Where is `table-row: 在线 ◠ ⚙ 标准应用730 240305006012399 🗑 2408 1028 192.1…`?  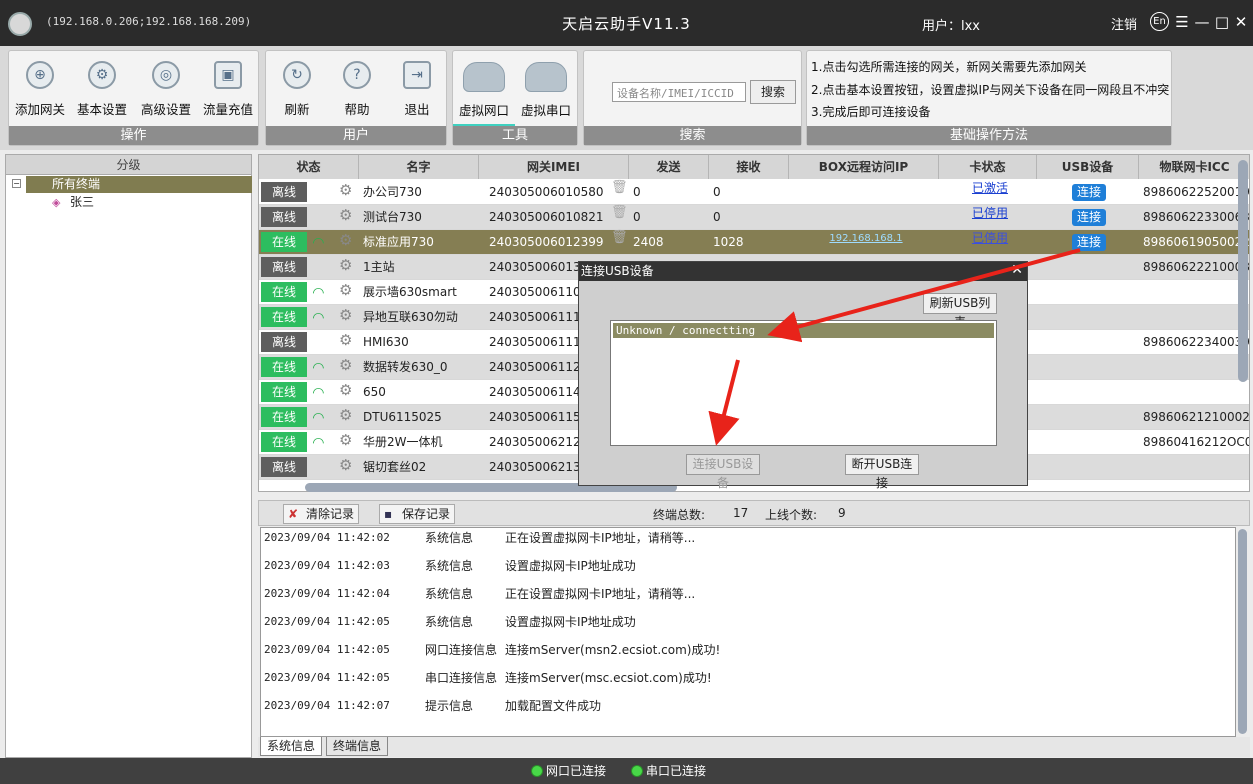 table-row: 在线 ◠ ⚙ 标准应用730 240305006012399 🗑 2408 1028 192.1… is located at coordinates (754, 242).